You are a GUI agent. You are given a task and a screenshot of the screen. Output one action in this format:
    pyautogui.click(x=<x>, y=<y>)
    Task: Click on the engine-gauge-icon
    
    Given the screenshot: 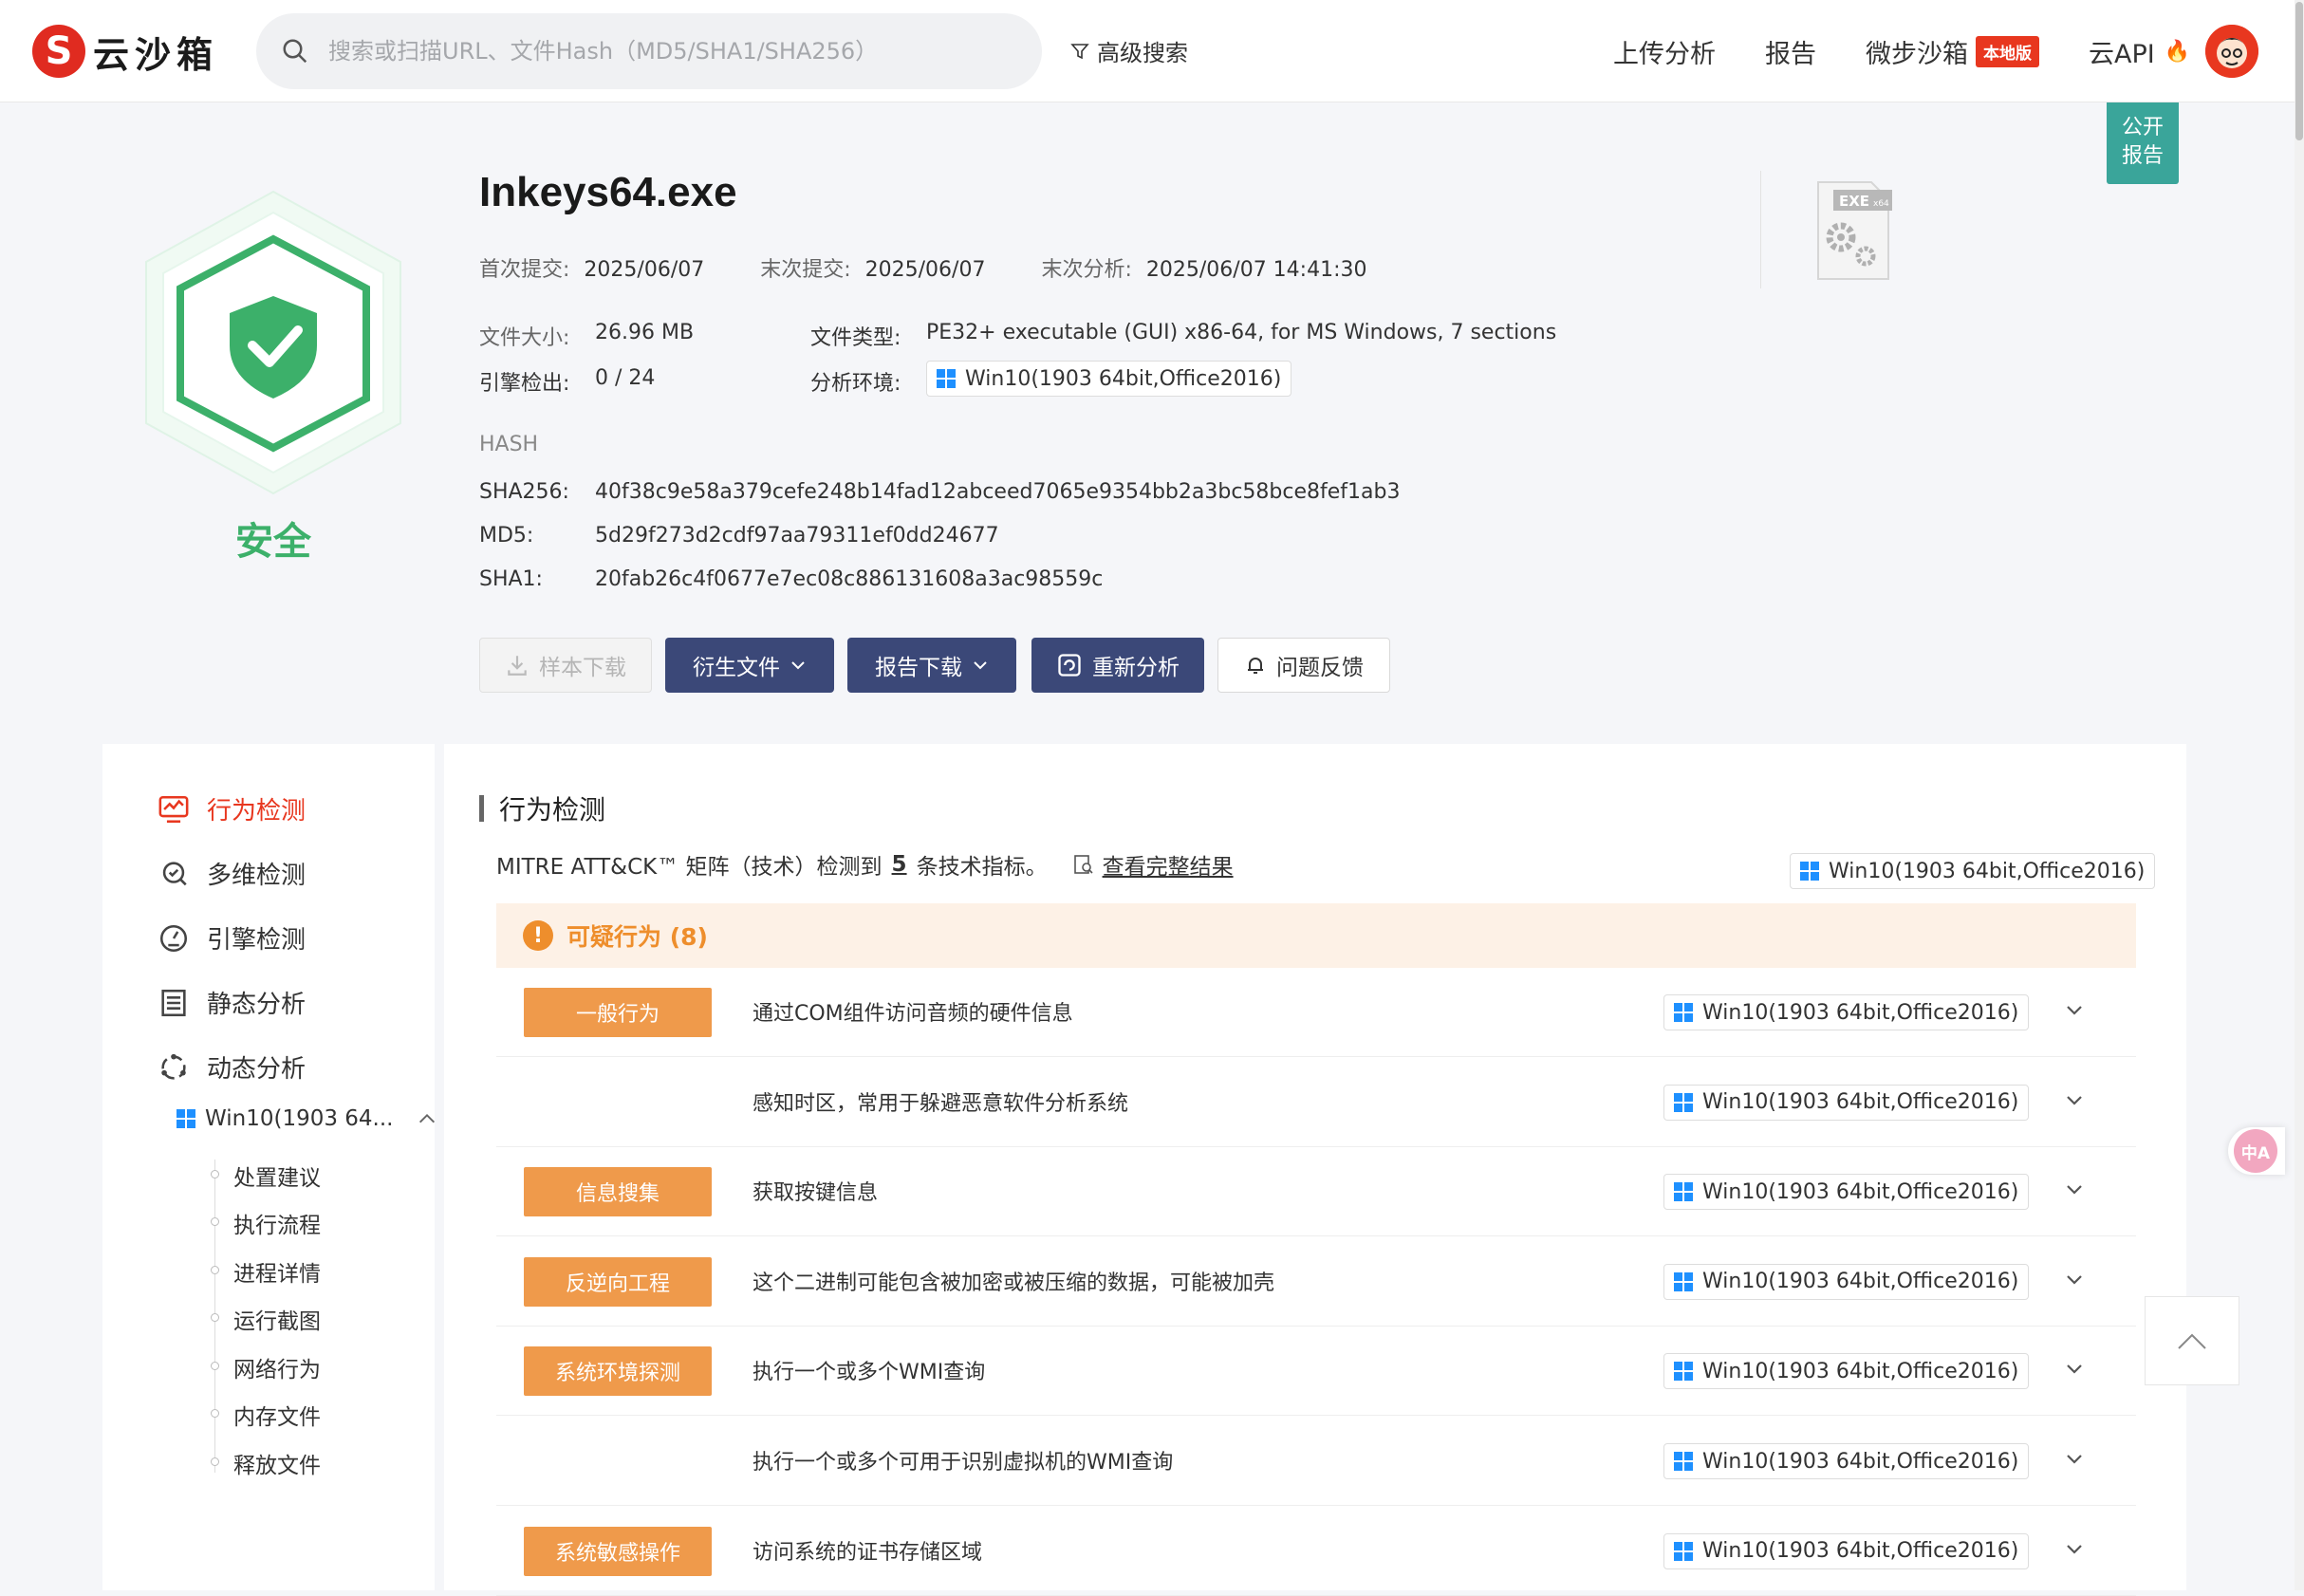 What is the action you would take?
    pyautogui.click(x=173, y=938)
    